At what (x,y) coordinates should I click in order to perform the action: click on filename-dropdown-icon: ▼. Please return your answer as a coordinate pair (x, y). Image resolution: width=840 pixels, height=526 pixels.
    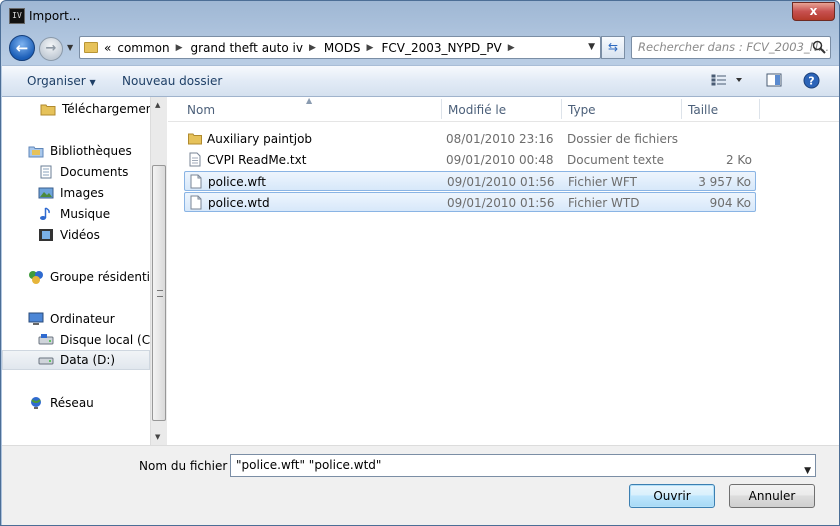
    Looking at the image, I should click on (807, 471).